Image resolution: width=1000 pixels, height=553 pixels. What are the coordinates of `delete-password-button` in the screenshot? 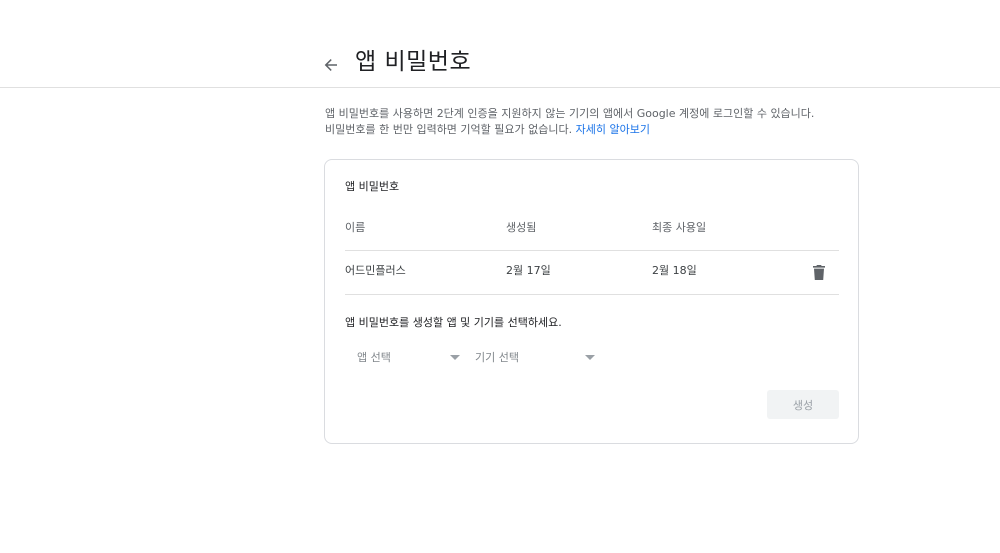 It's located at (819, 272).